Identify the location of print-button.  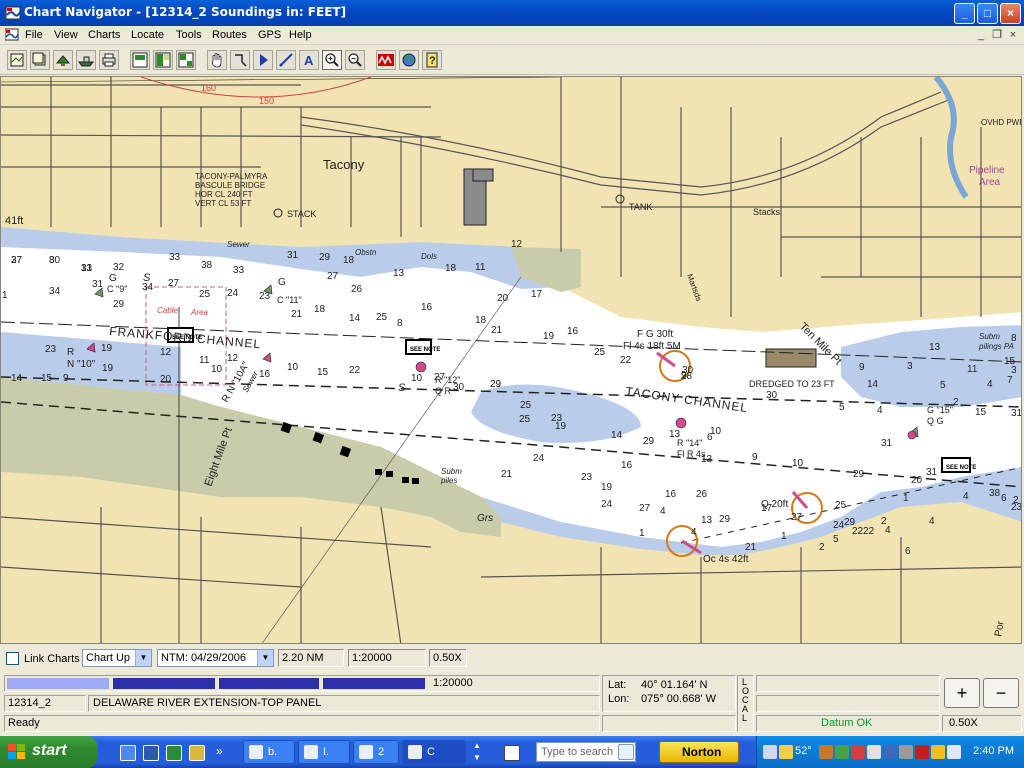
(109, 60).